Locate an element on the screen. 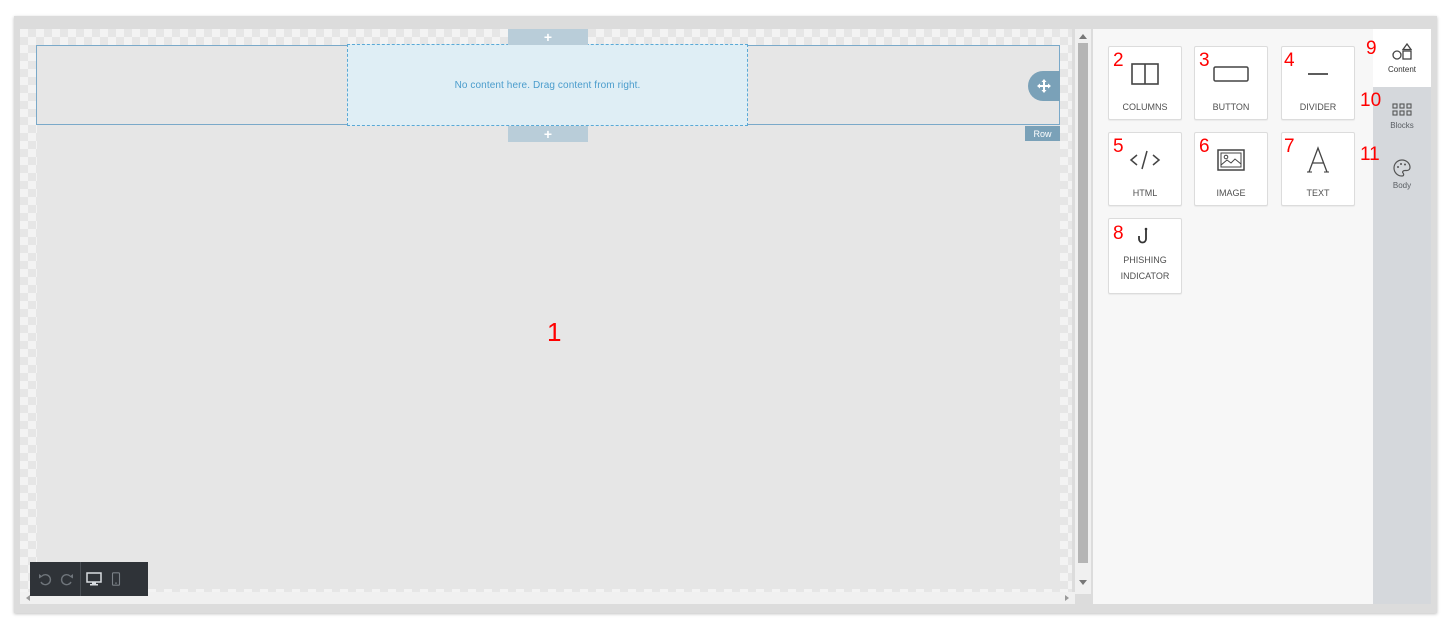 Image resolution: width=1451 pixels, height=627 pixels. add-row-below-button: + is located at coordinates (548, 134).